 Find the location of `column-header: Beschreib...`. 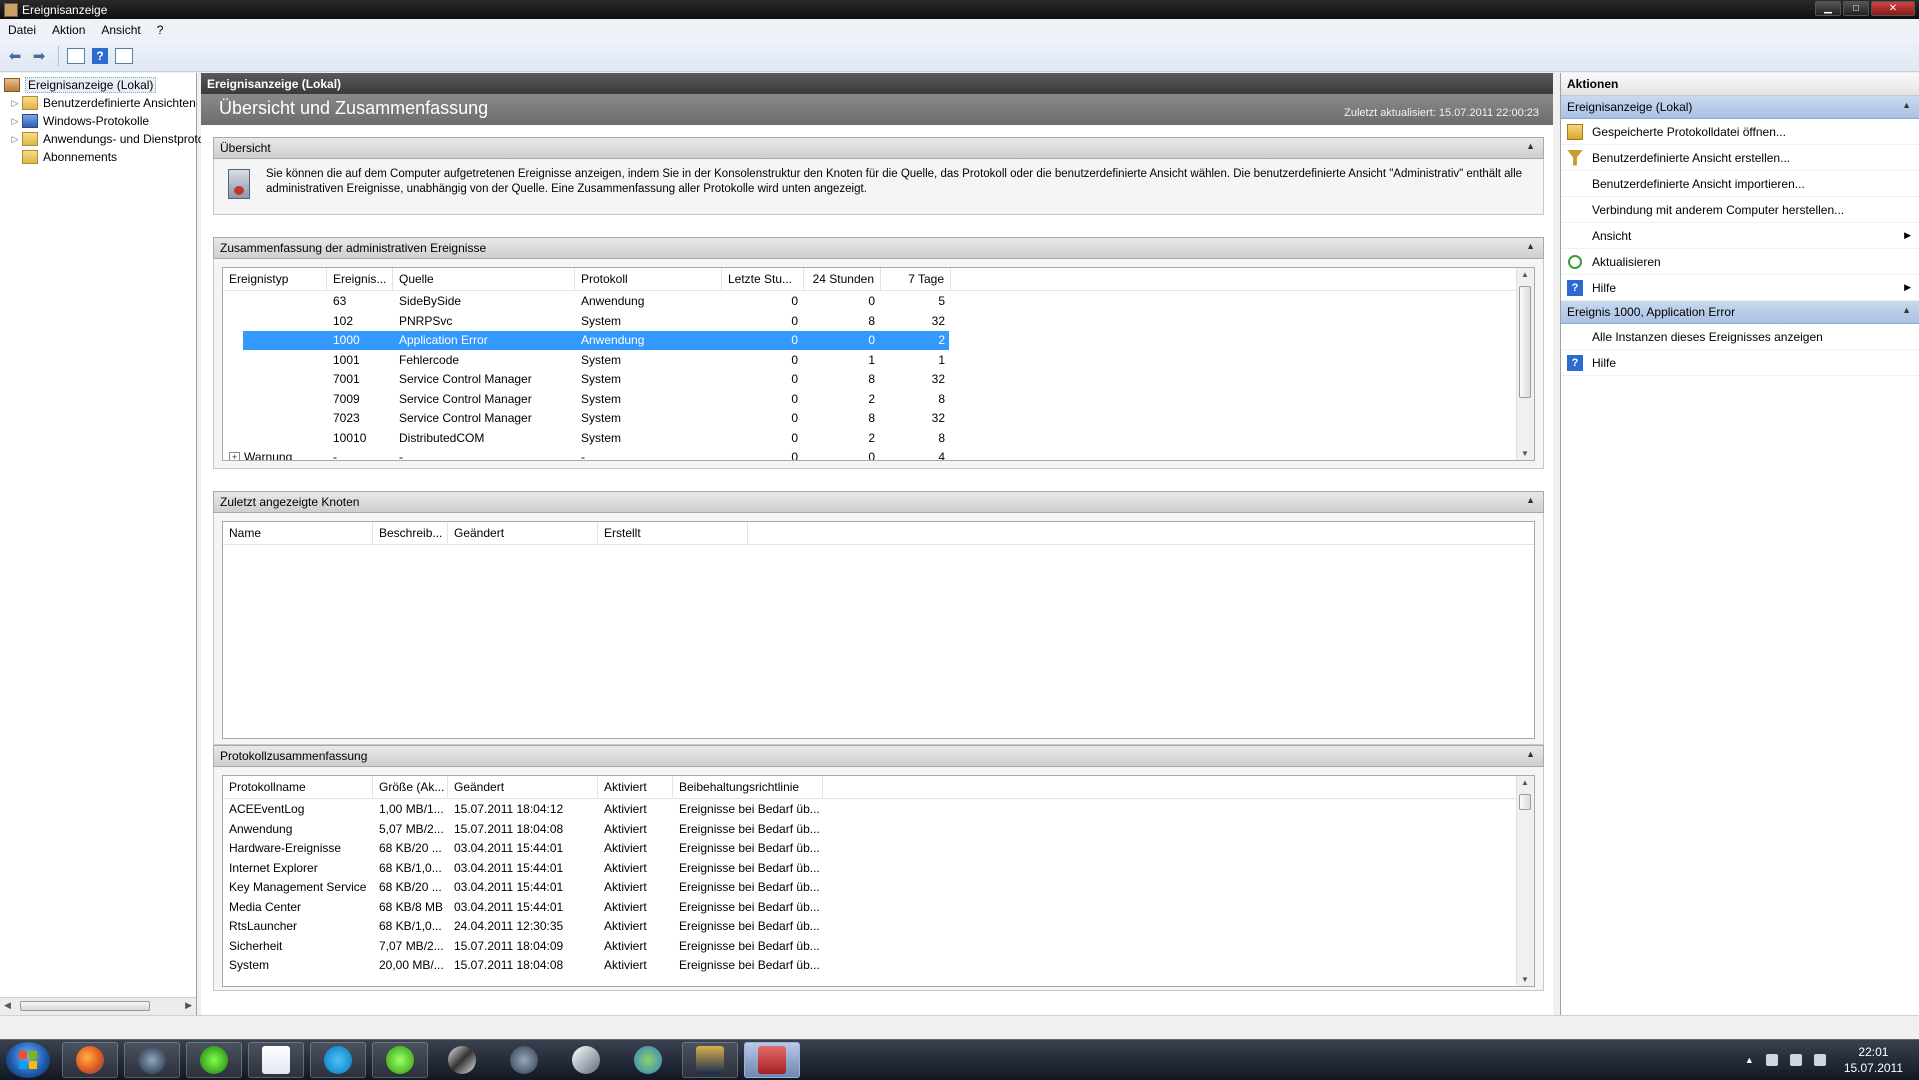

column-header: Beschreib... is located at coordinates (410, 533).